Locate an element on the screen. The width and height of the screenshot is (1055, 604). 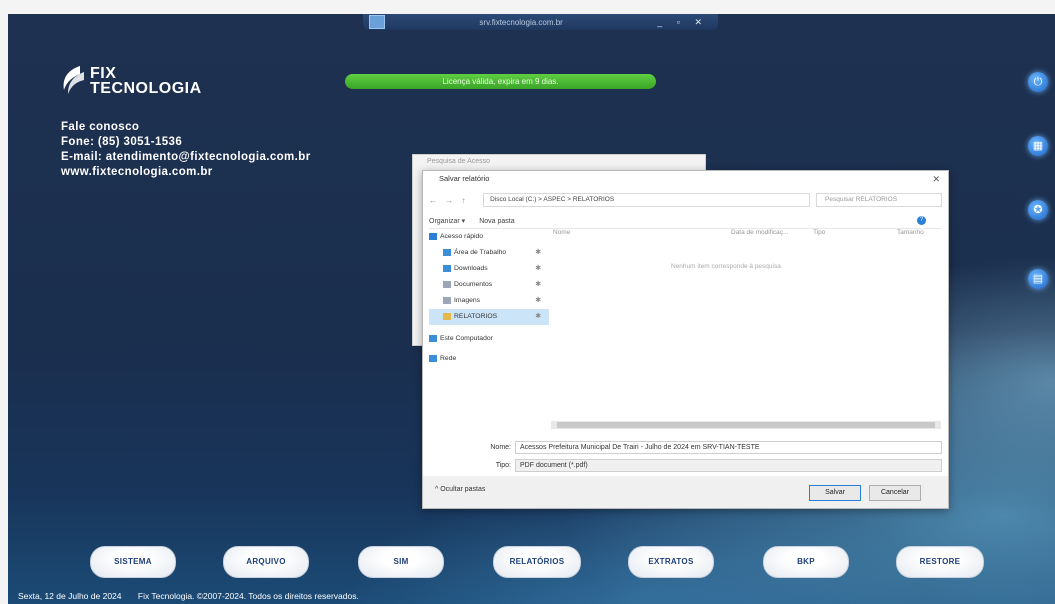
hide-folders-toggle: ^ Ocultar pastas is located at coordinates (460, 489).